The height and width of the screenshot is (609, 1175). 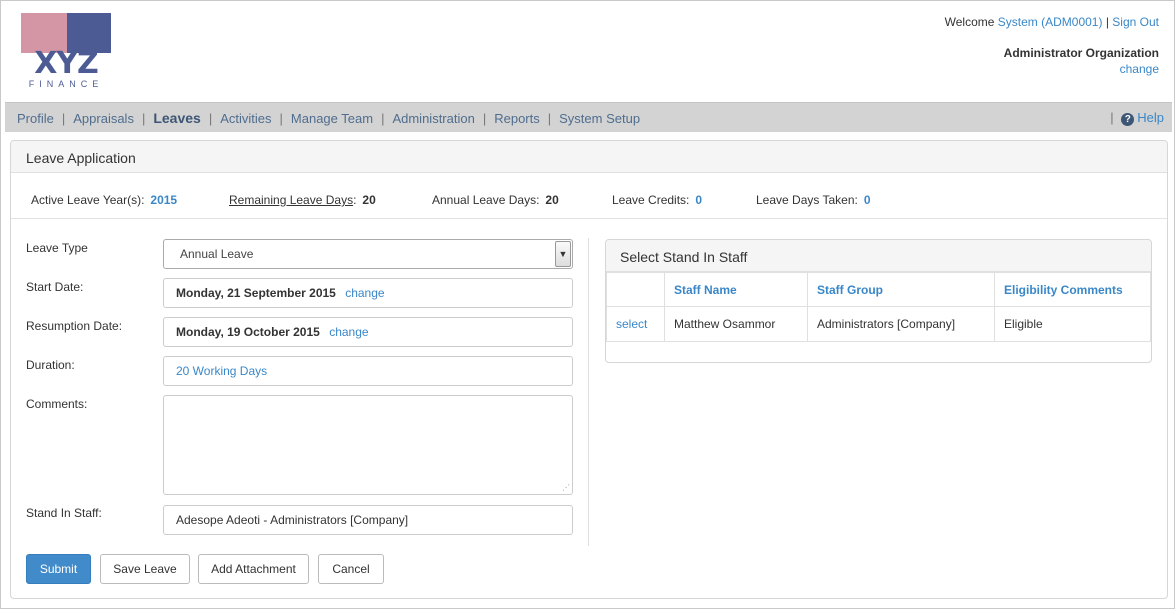 I want to click on nav-system-setup: System Setup, so click(x=599, y=118).